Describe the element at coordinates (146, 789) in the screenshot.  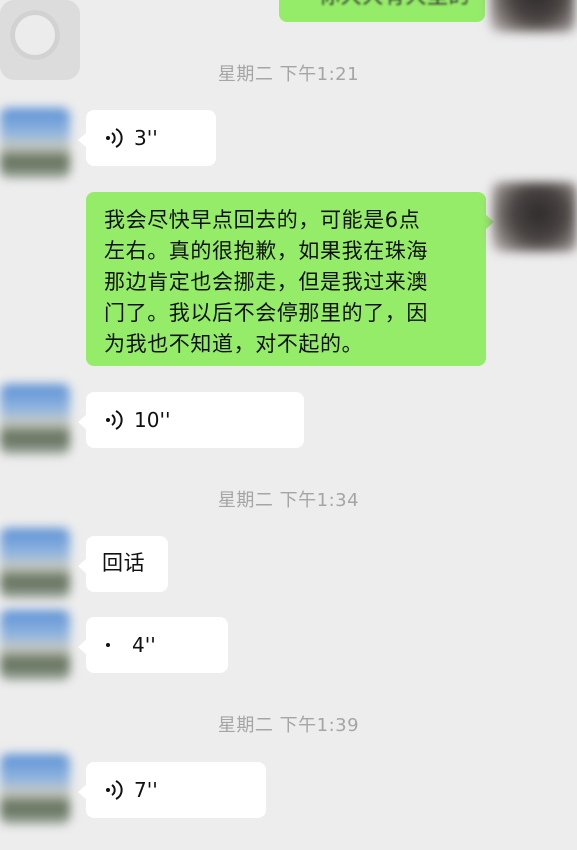
I see `voice-duration: 7''` at that location.